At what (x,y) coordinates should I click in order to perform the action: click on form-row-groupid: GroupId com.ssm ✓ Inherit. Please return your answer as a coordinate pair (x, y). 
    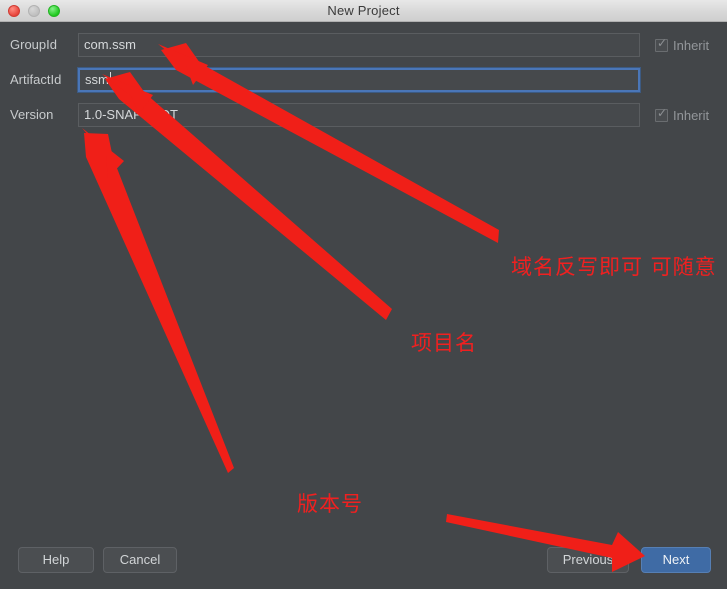
    Looking at the image, I should click on (363, 45).